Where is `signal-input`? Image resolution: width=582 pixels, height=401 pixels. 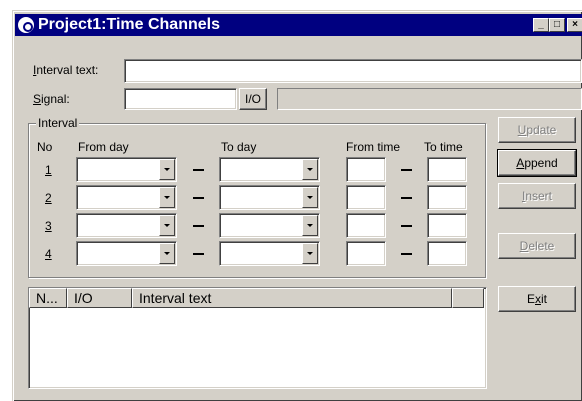 signal-input is located at coordinates (180, 99).